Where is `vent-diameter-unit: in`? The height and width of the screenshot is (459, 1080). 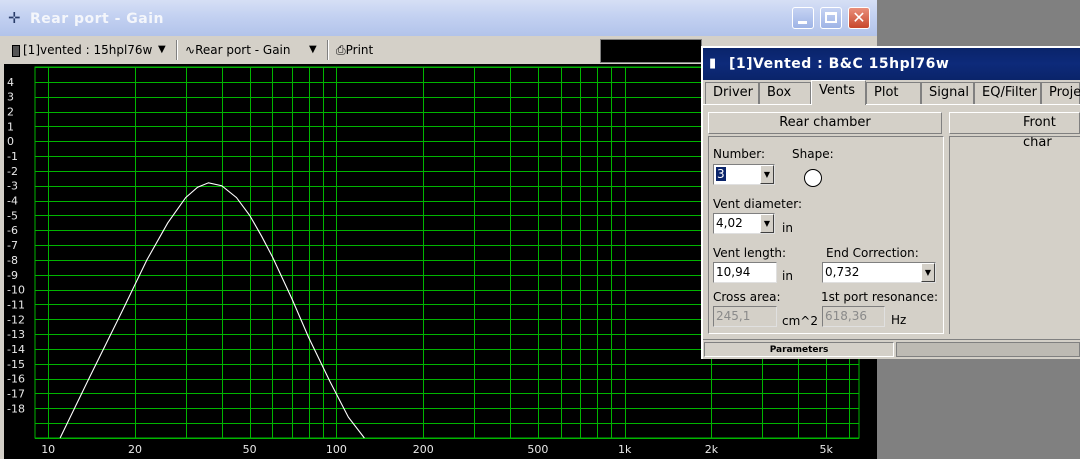
vent-diameter-unit: in is located at coordinates (787, 228).